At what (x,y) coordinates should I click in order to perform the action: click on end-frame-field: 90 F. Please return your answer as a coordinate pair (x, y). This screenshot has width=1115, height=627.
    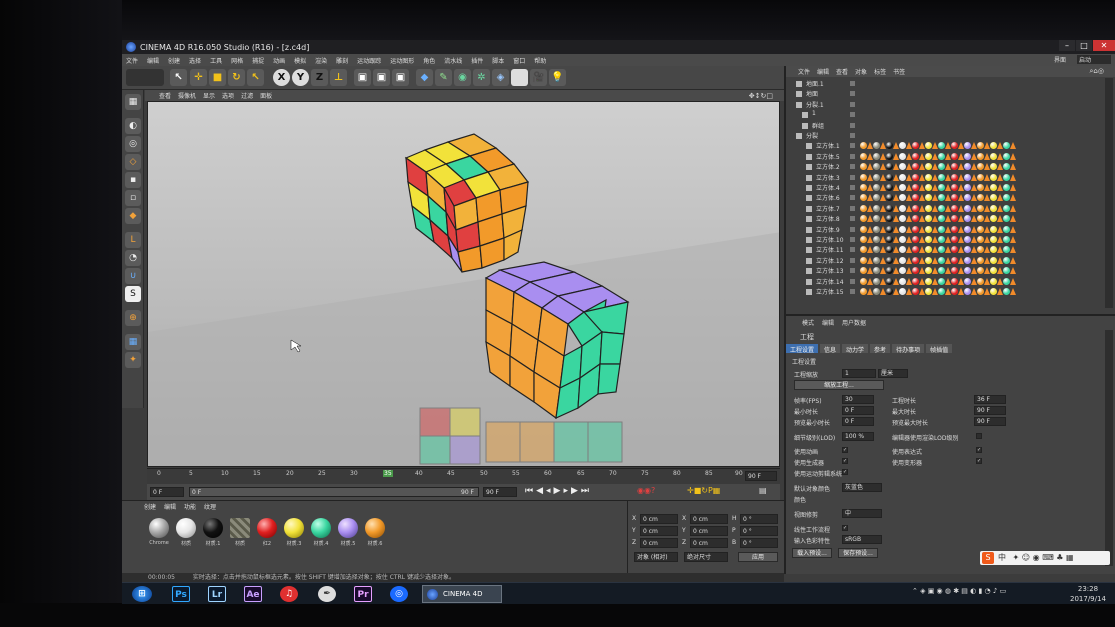
    Looking at the image, I should click on (500, 492).